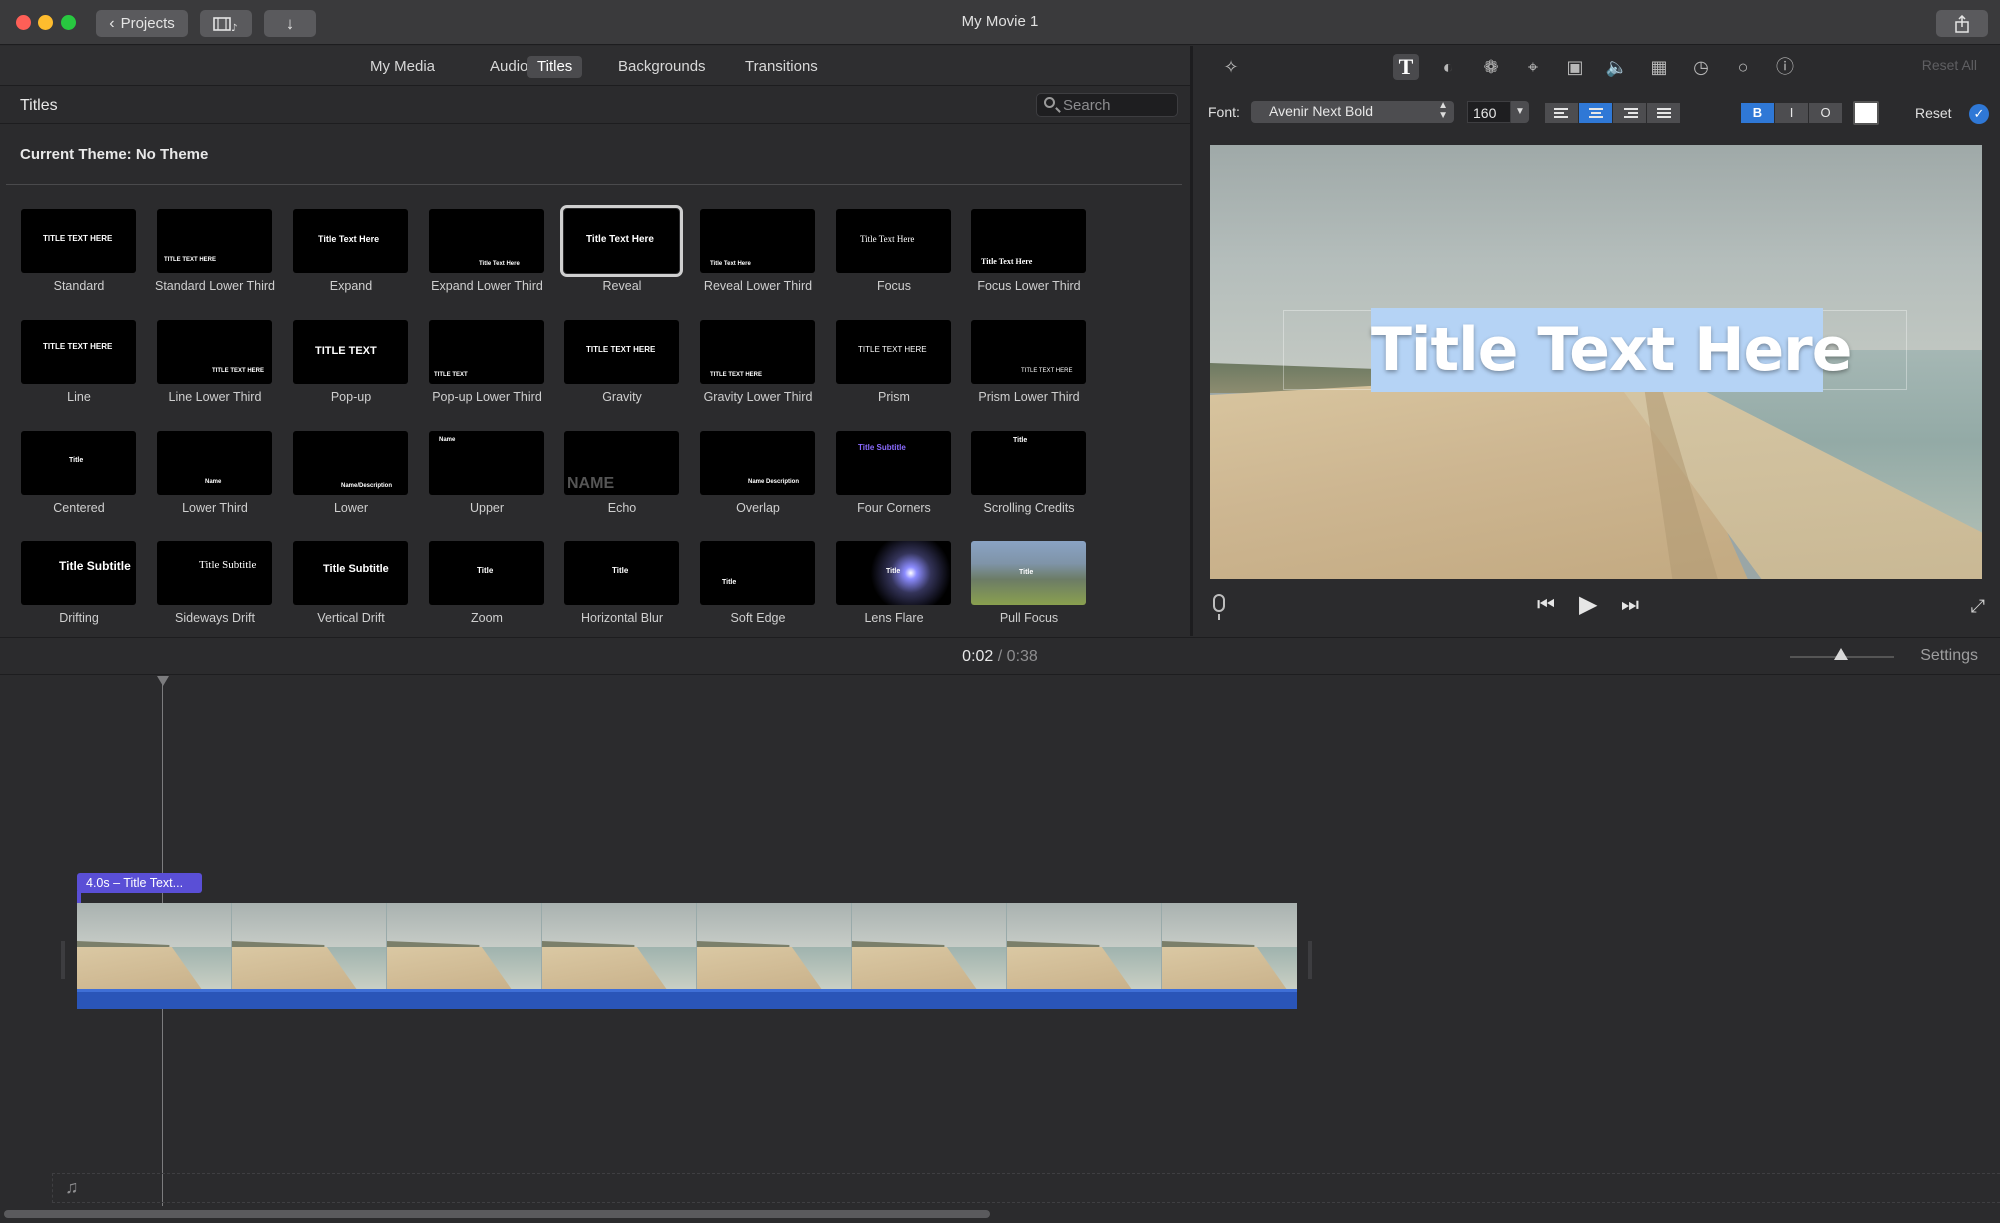 Image resolution: width=2000 pixels, height=1223 pixels. I want to click on title-text-overlay: Title Text Here, so click(1611, 350).